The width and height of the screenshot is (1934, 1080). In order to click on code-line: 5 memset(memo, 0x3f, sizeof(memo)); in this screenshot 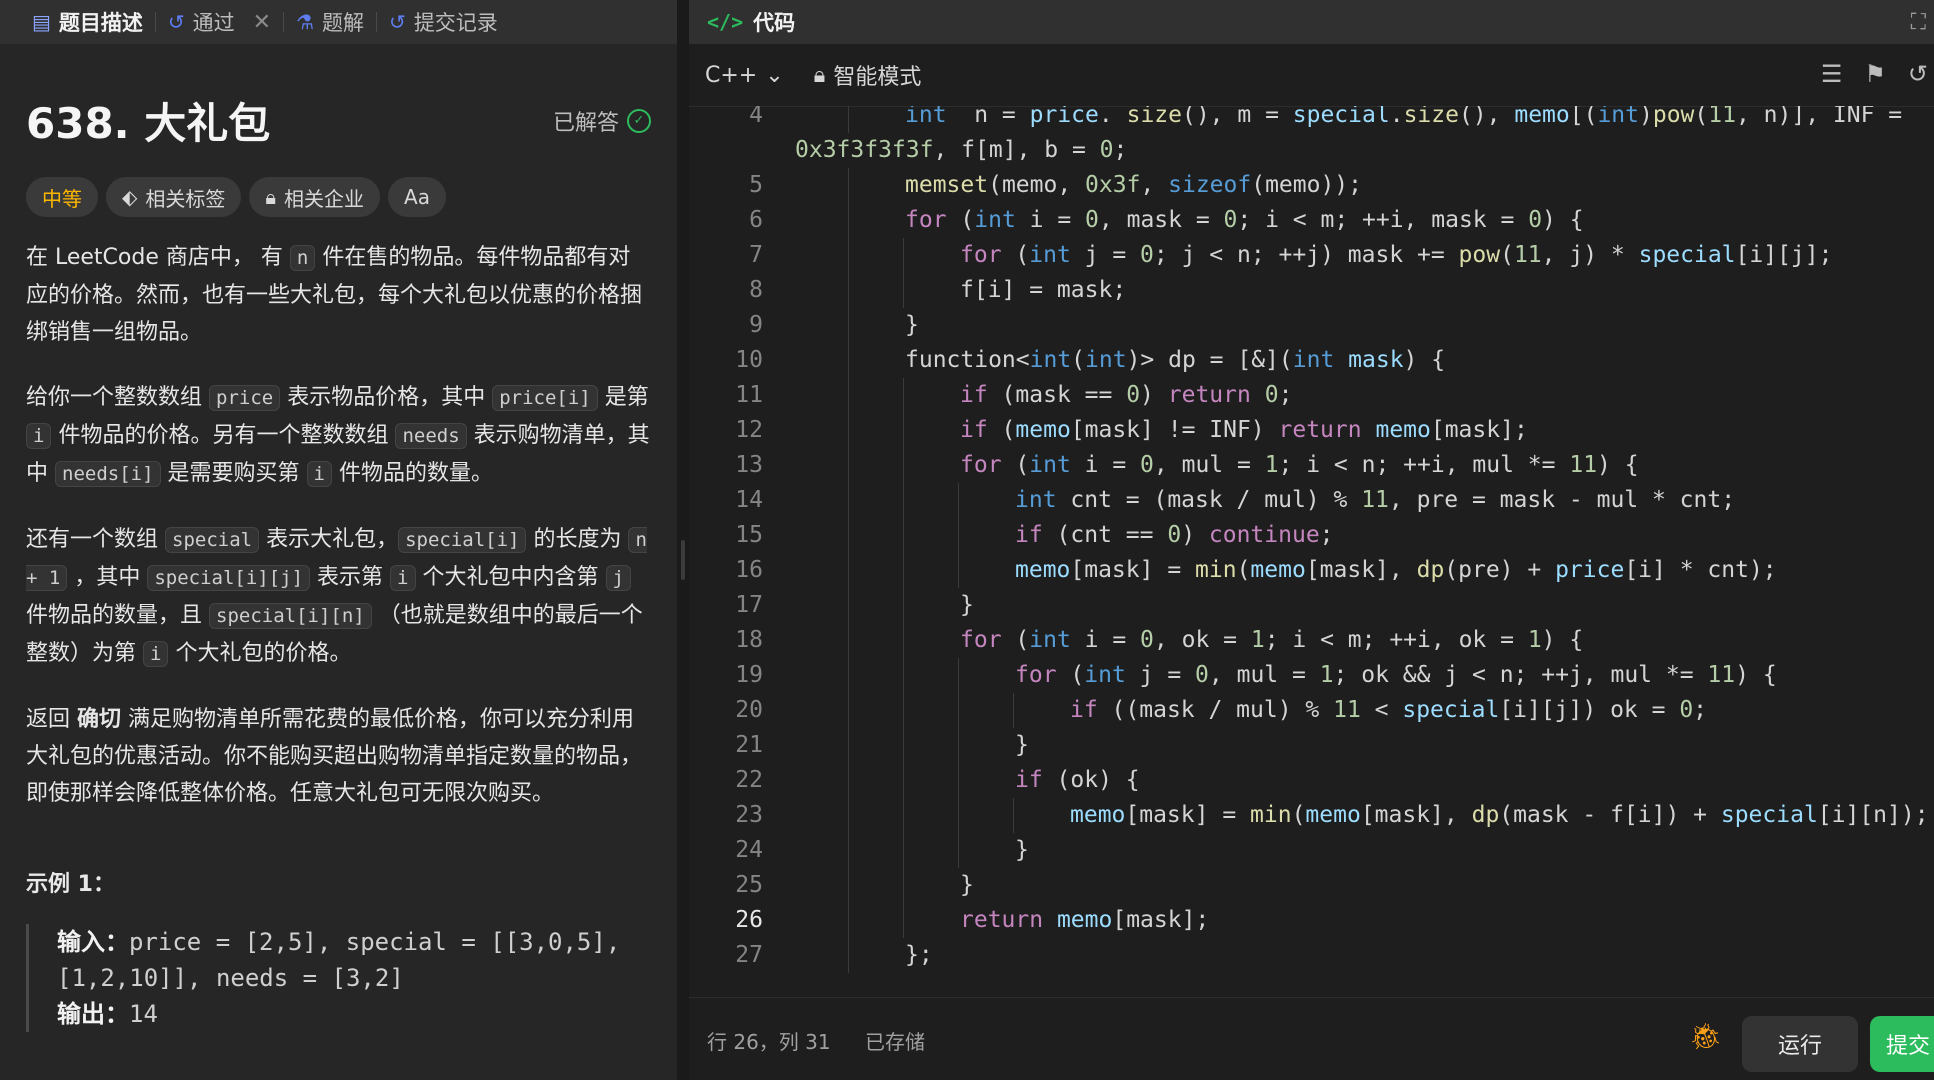, I will do `click(1311, 185)`.